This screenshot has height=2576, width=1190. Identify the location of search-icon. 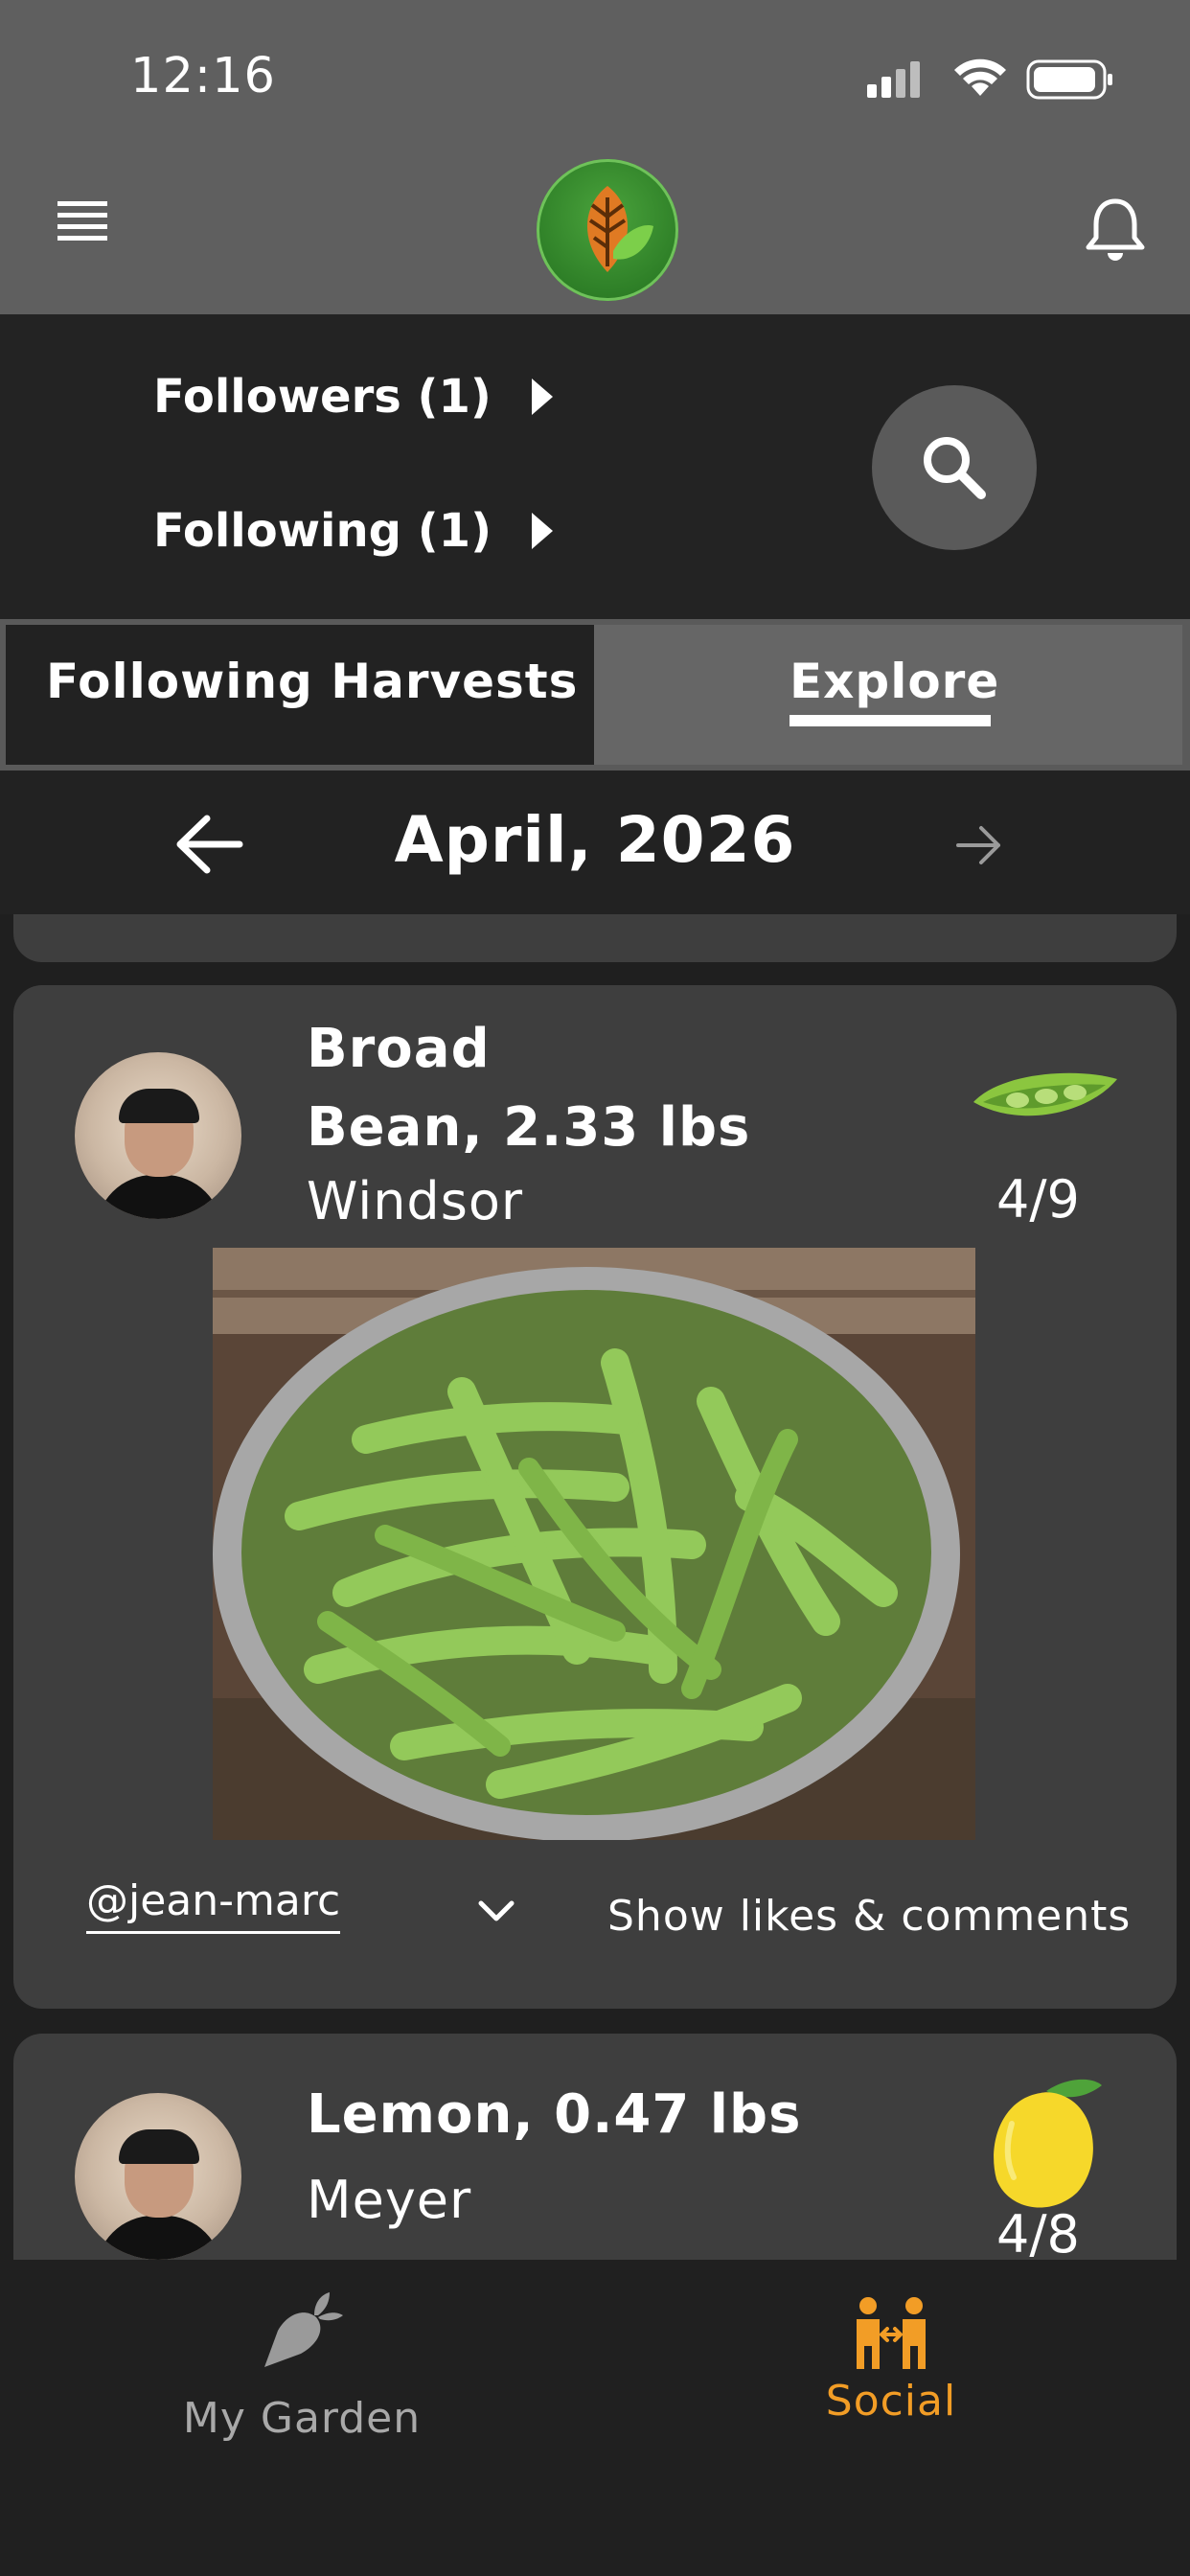
(955, 468).